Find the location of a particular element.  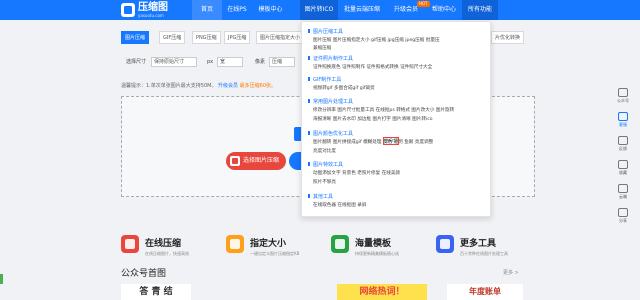

width-input: 宽 is located at coordinates (230, 62).